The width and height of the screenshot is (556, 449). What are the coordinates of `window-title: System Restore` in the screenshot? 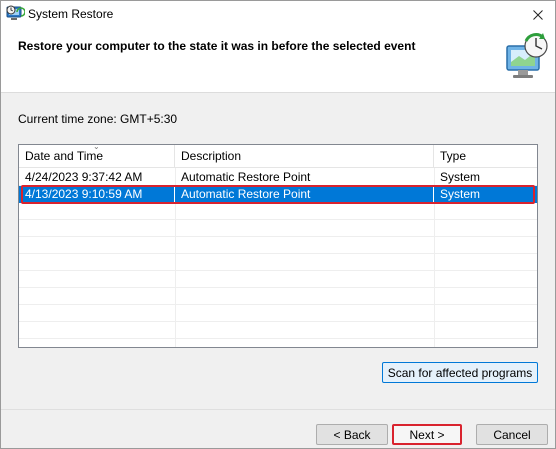 It's located at (71, 14).